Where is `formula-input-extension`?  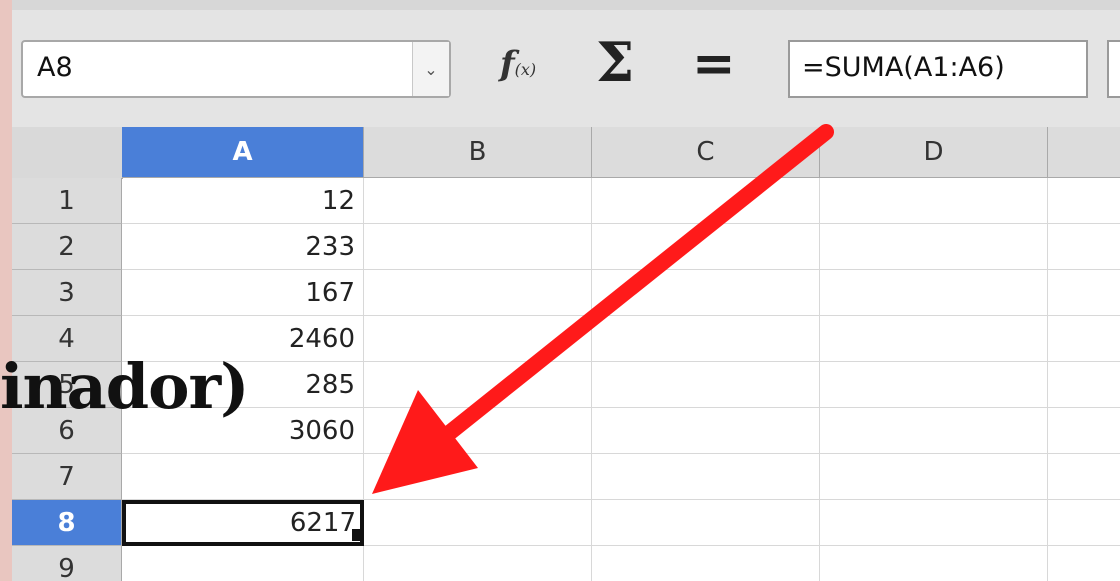 formula-input-extension is located at coordinates (1113, 69).